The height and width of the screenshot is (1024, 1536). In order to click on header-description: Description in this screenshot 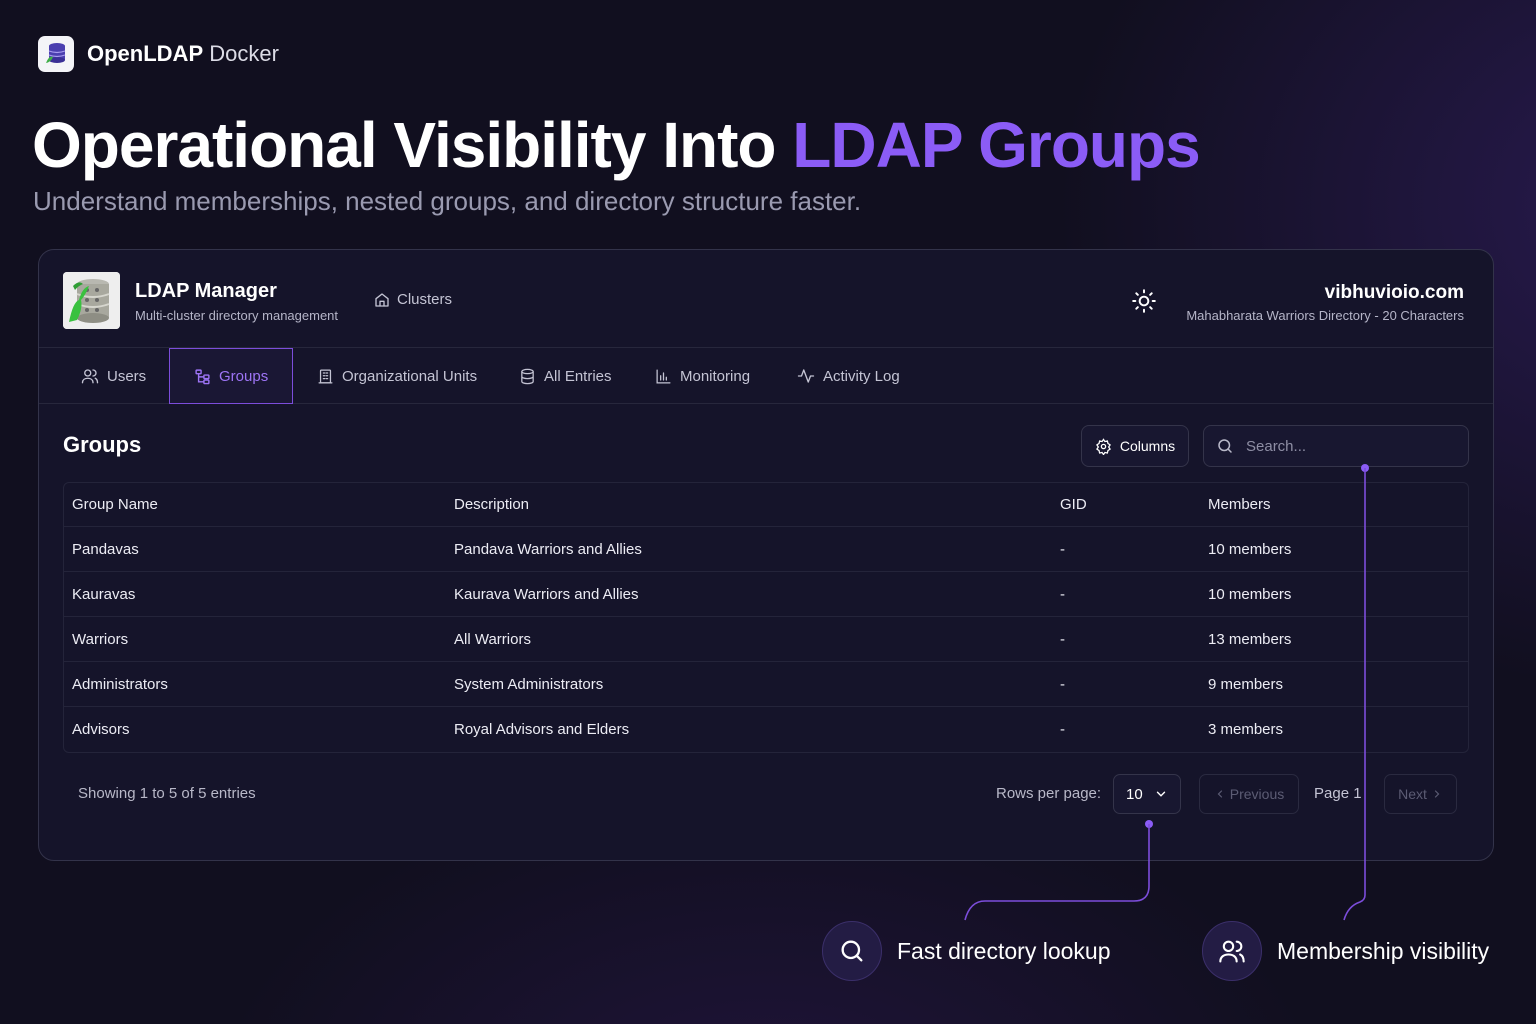, I will do `click(491, 504)`.